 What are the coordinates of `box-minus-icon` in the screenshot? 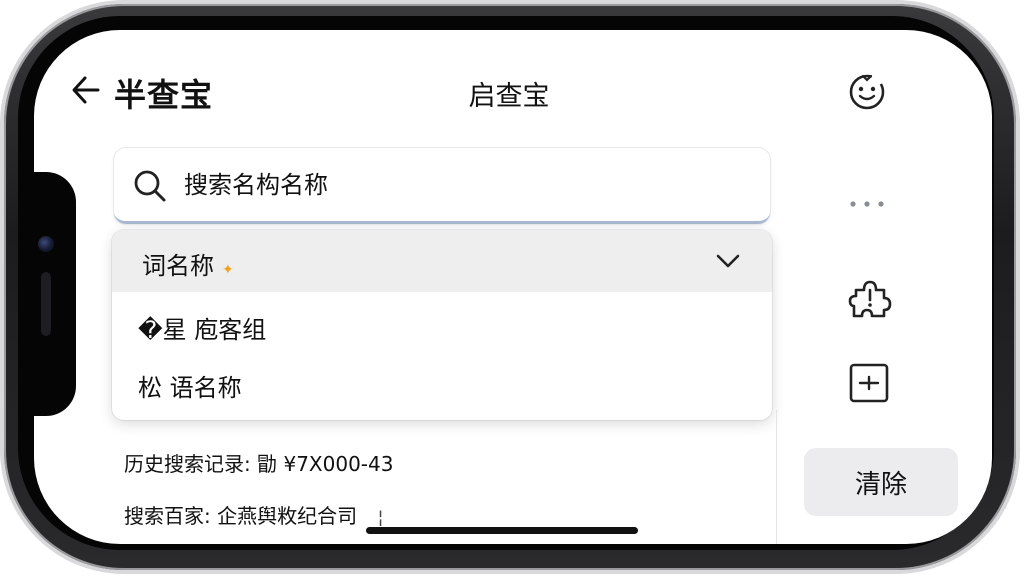 It's located at (869, 383).